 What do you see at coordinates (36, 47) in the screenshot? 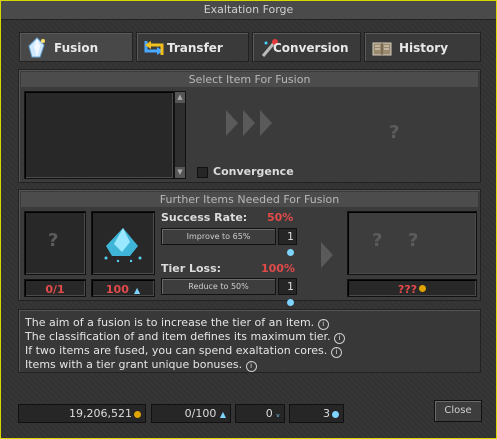
I see `crystal-icon` at bounding box center [36, 47].